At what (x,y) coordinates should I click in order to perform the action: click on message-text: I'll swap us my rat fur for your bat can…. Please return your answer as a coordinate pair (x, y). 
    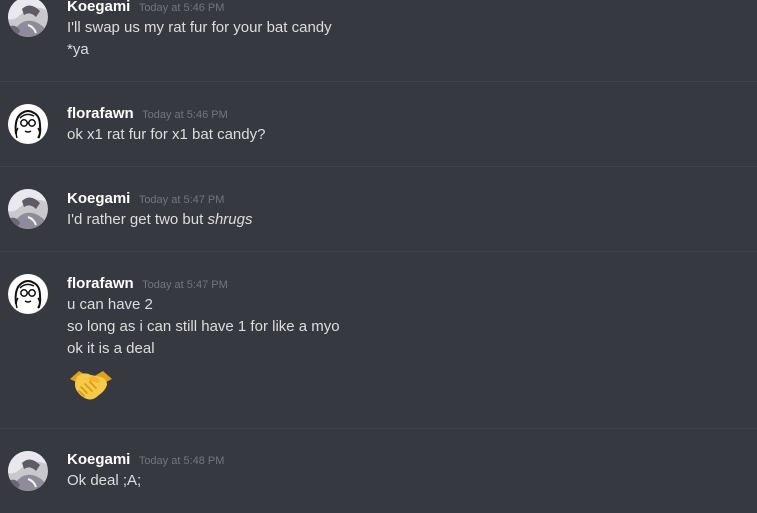
    Looking at the image, I should click on (199, 27).